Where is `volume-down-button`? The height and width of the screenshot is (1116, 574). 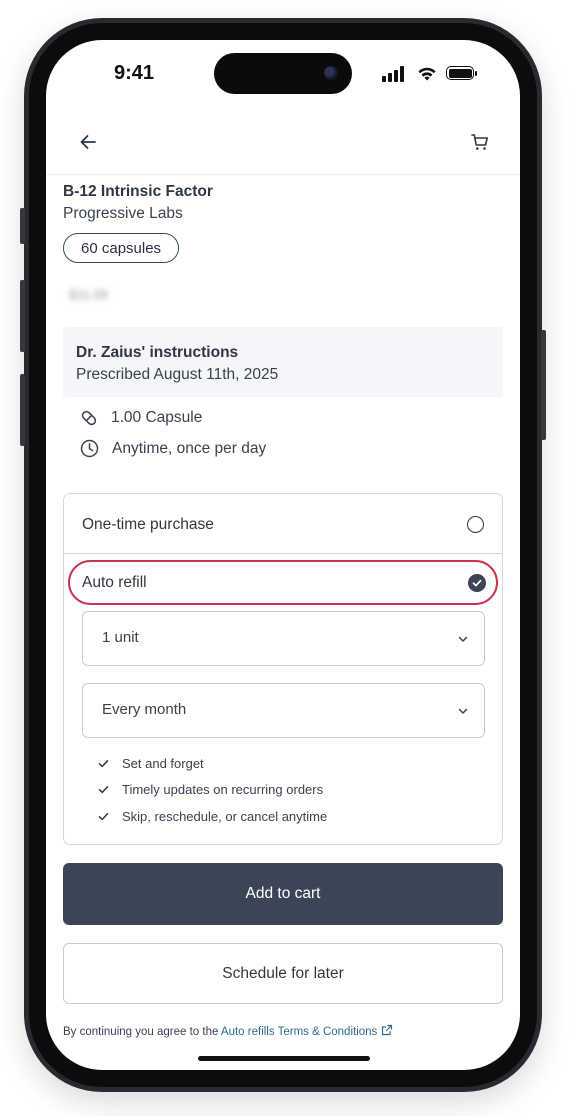 volume-down-button is located at coordinates (22, 410).